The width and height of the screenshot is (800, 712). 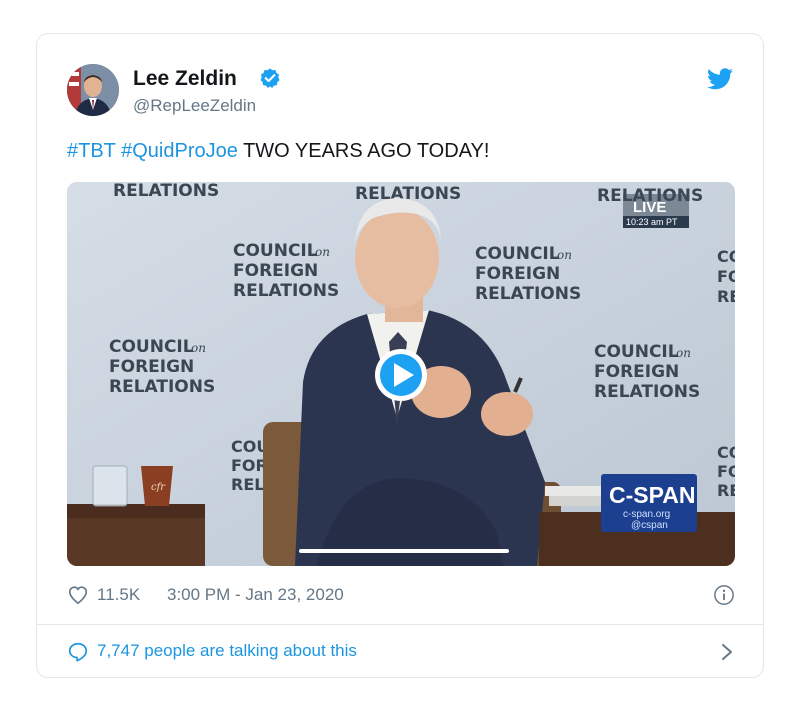 I want to click on svg-text: c-span.org, so click(x=646, y=514).